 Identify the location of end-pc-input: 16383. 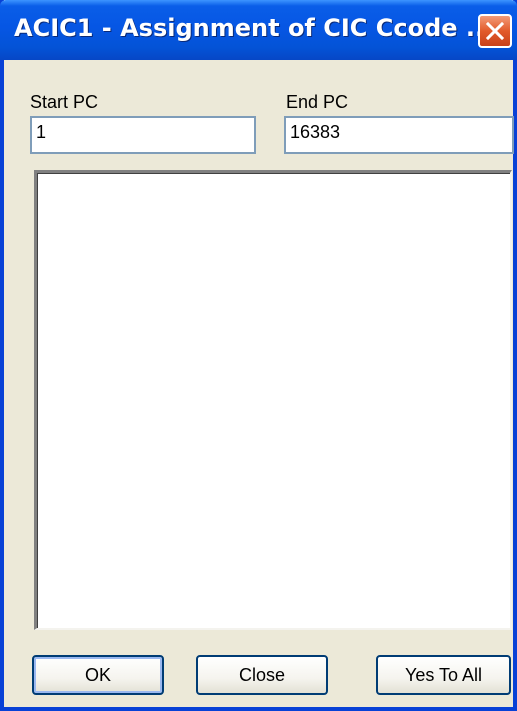
(399, 135).